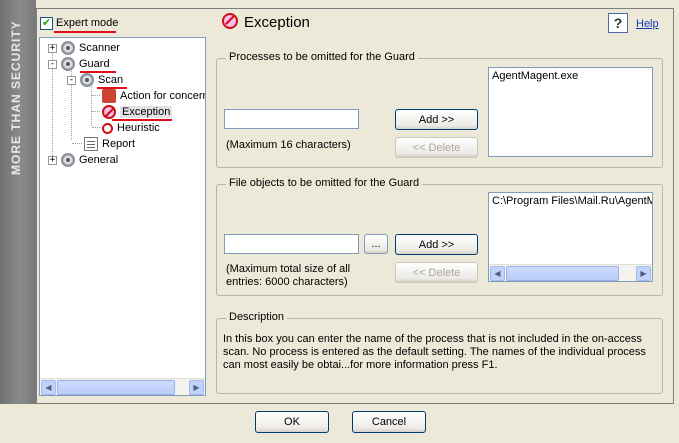  Describe the element at coordinates (107, 128) in the screenshot. I see `search-icon` at that location.